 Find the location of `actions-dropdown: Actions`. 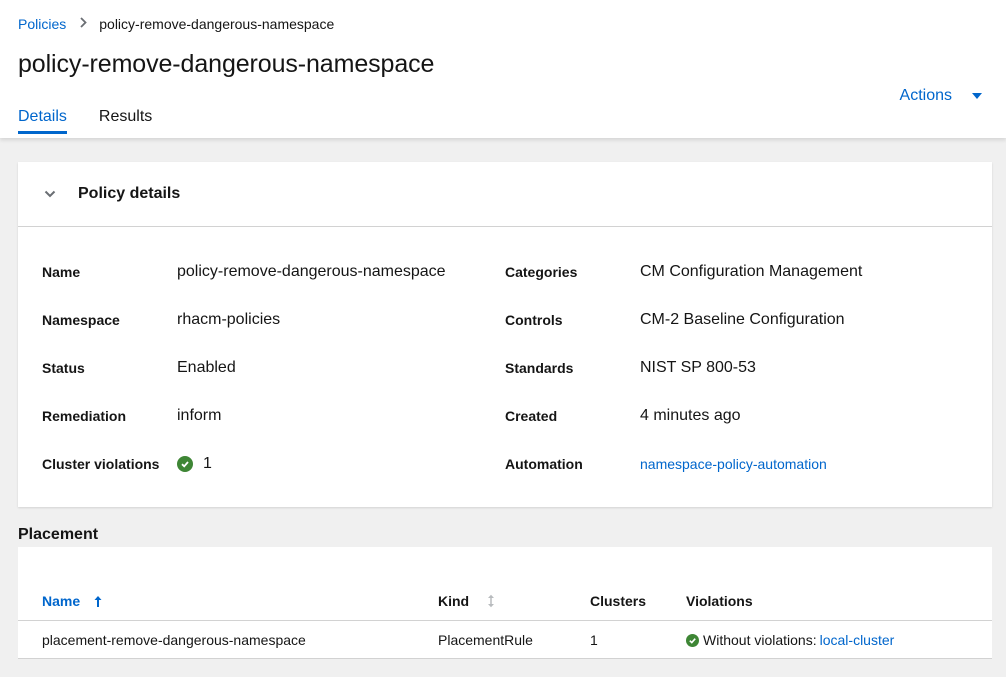

actions-dropdown: Actions is located at coordinates (941, 96).